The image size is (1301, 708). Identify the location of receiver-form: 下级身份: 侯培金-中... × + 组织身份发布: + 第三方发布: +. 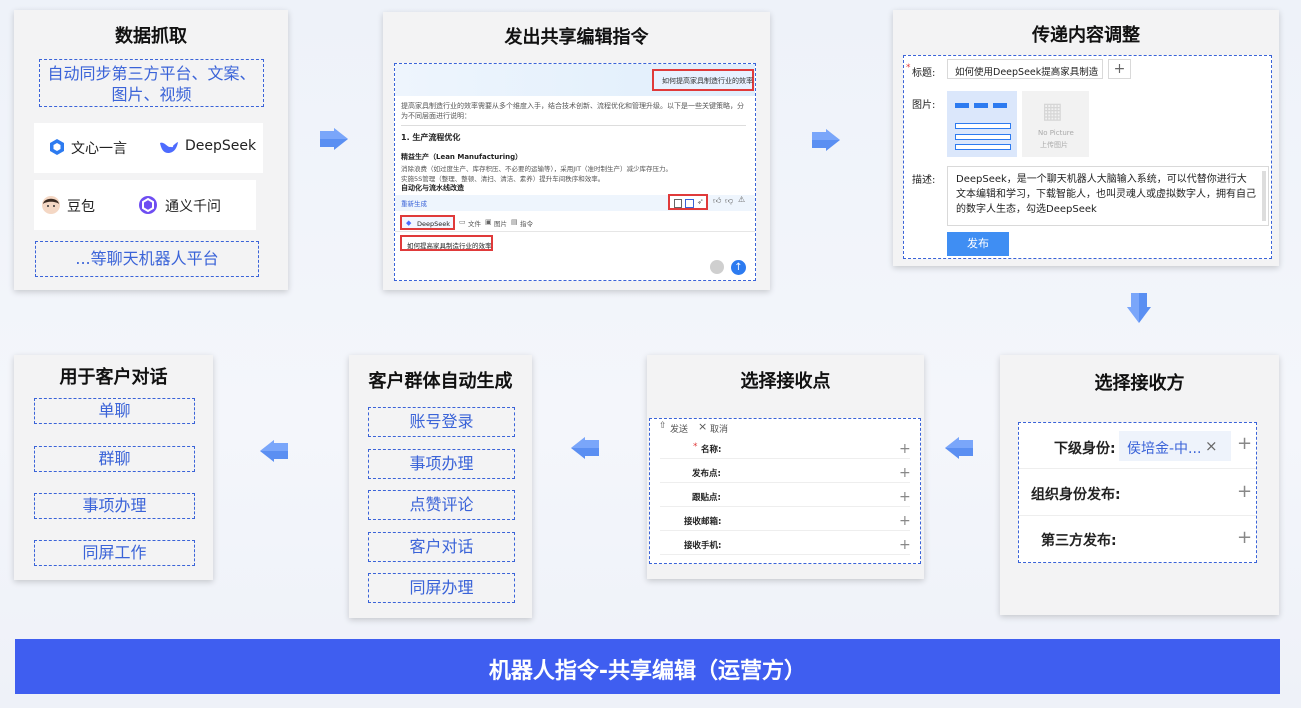
(1137, 492).